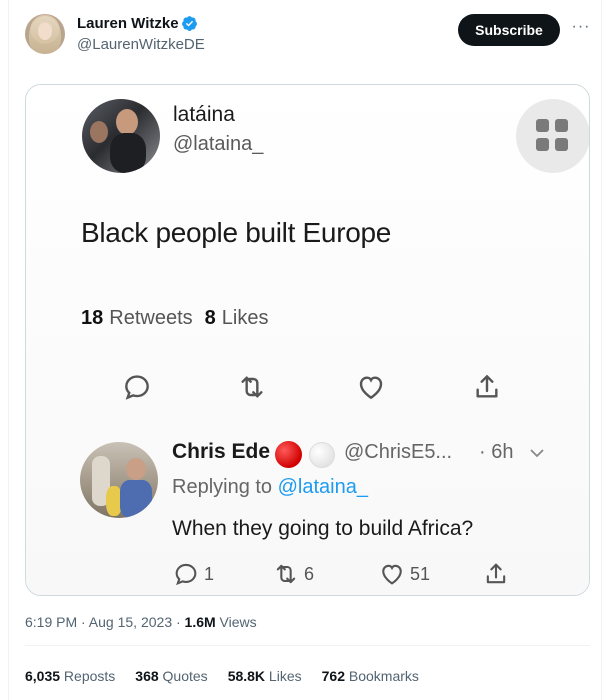  What do you see at coordinates (322, 487) in the screenshot?
I see `replying-mention: @lataina_` at bounding box center [322, 487].